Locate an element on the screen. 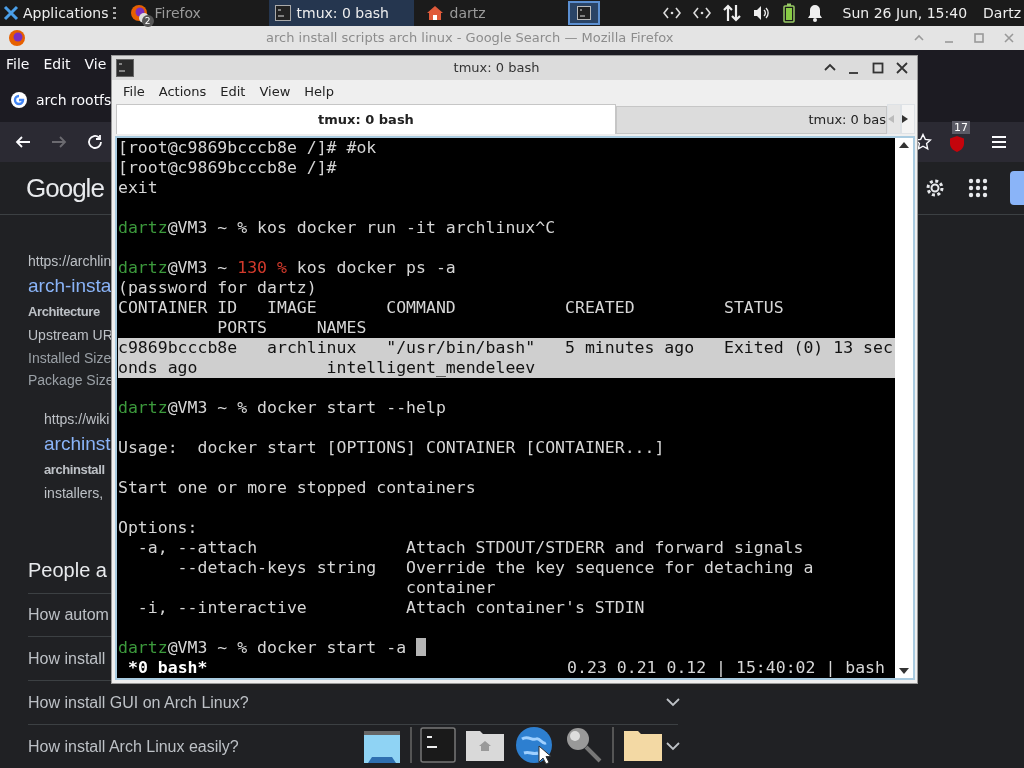  scroll-right-button is located at coordinates (908, 119).